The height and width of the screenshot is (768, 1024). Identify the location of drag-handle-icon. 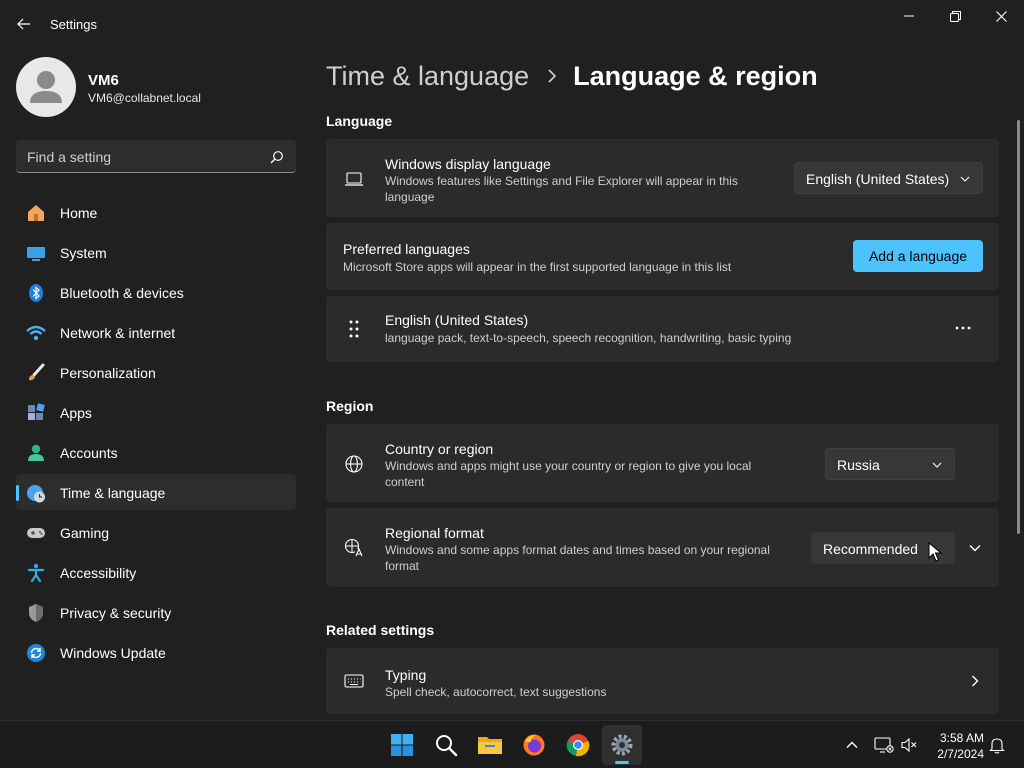
(354, 329).